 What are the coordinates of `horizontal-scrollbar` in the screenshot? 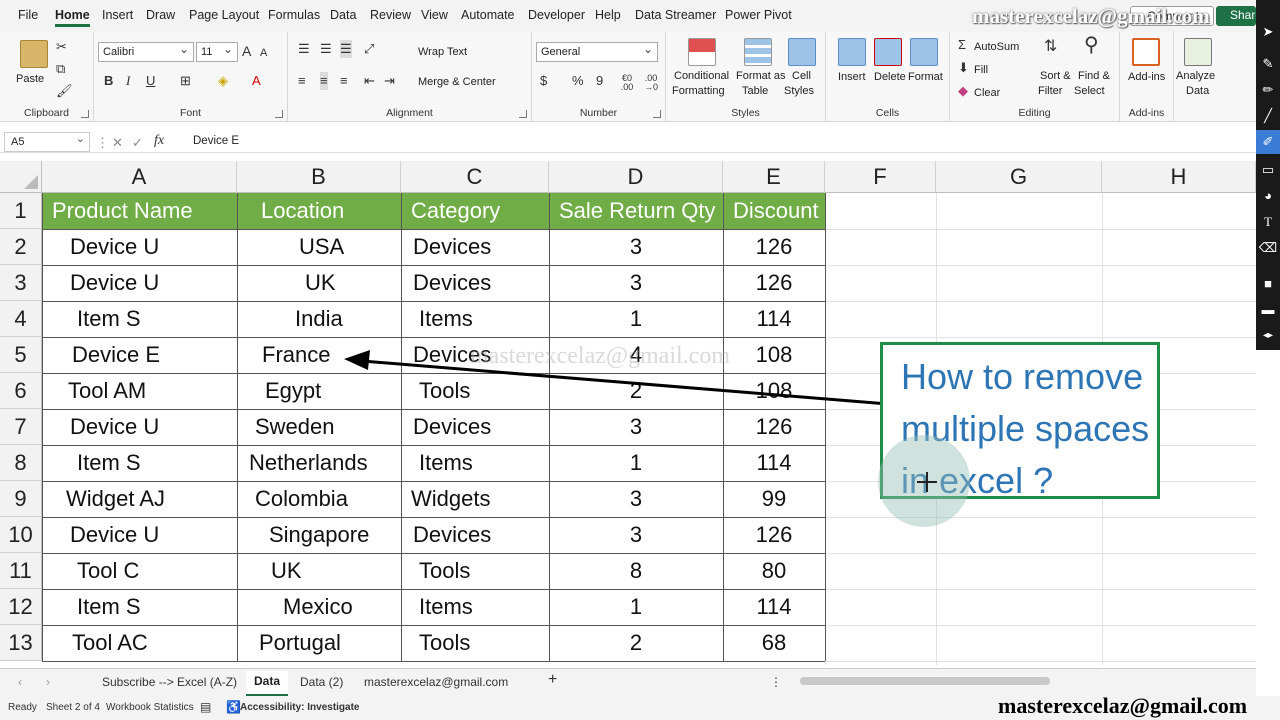 It's located at (925, 681).